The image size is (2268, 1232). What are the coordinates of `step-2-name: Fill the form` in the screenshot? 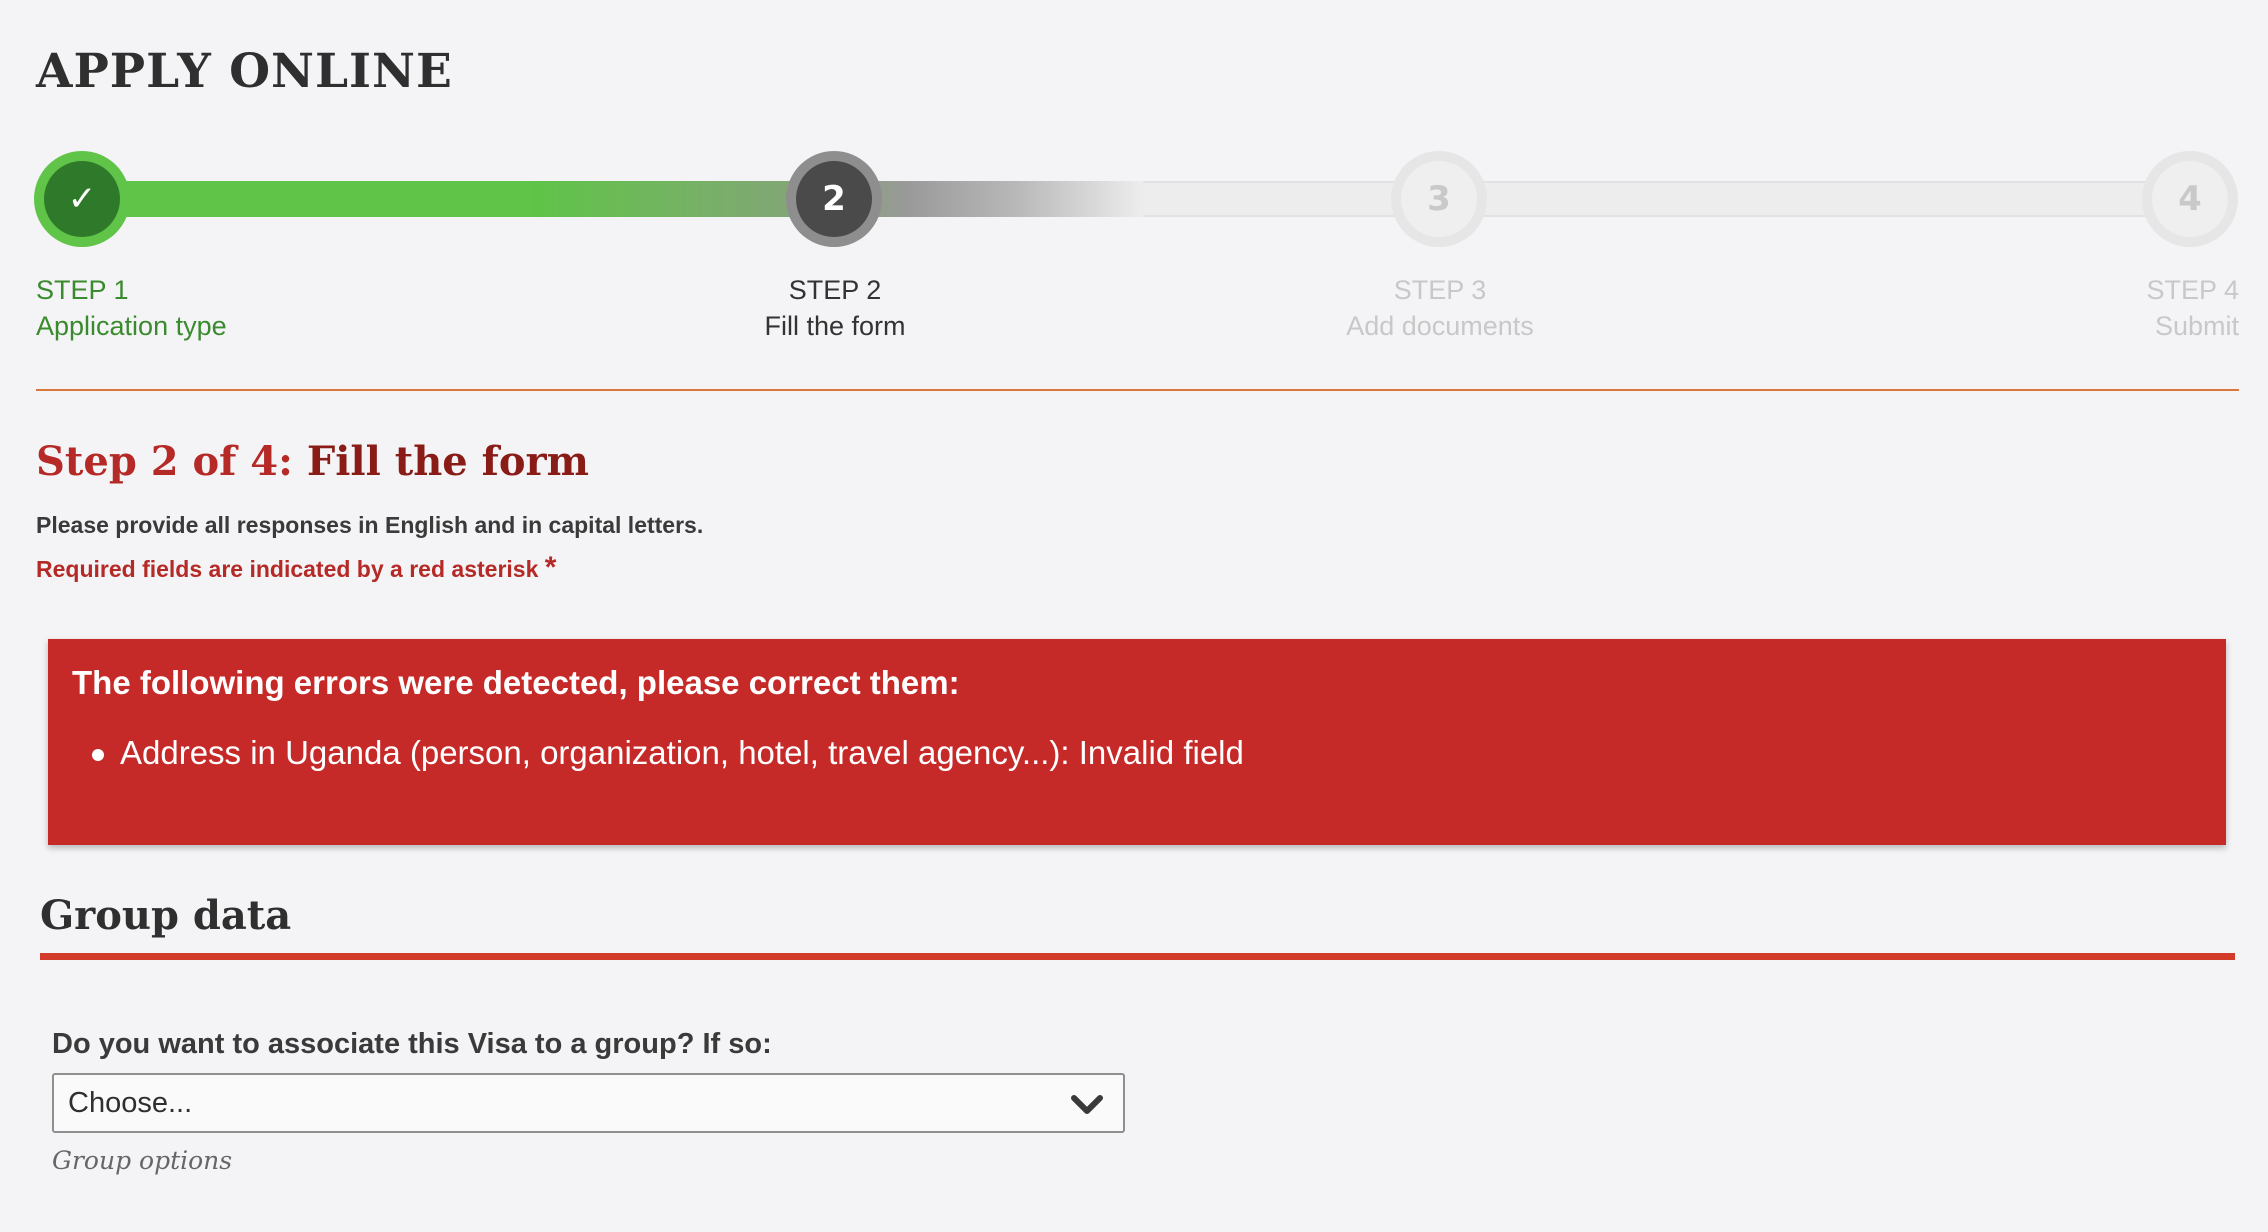 It's located at (835, 326).